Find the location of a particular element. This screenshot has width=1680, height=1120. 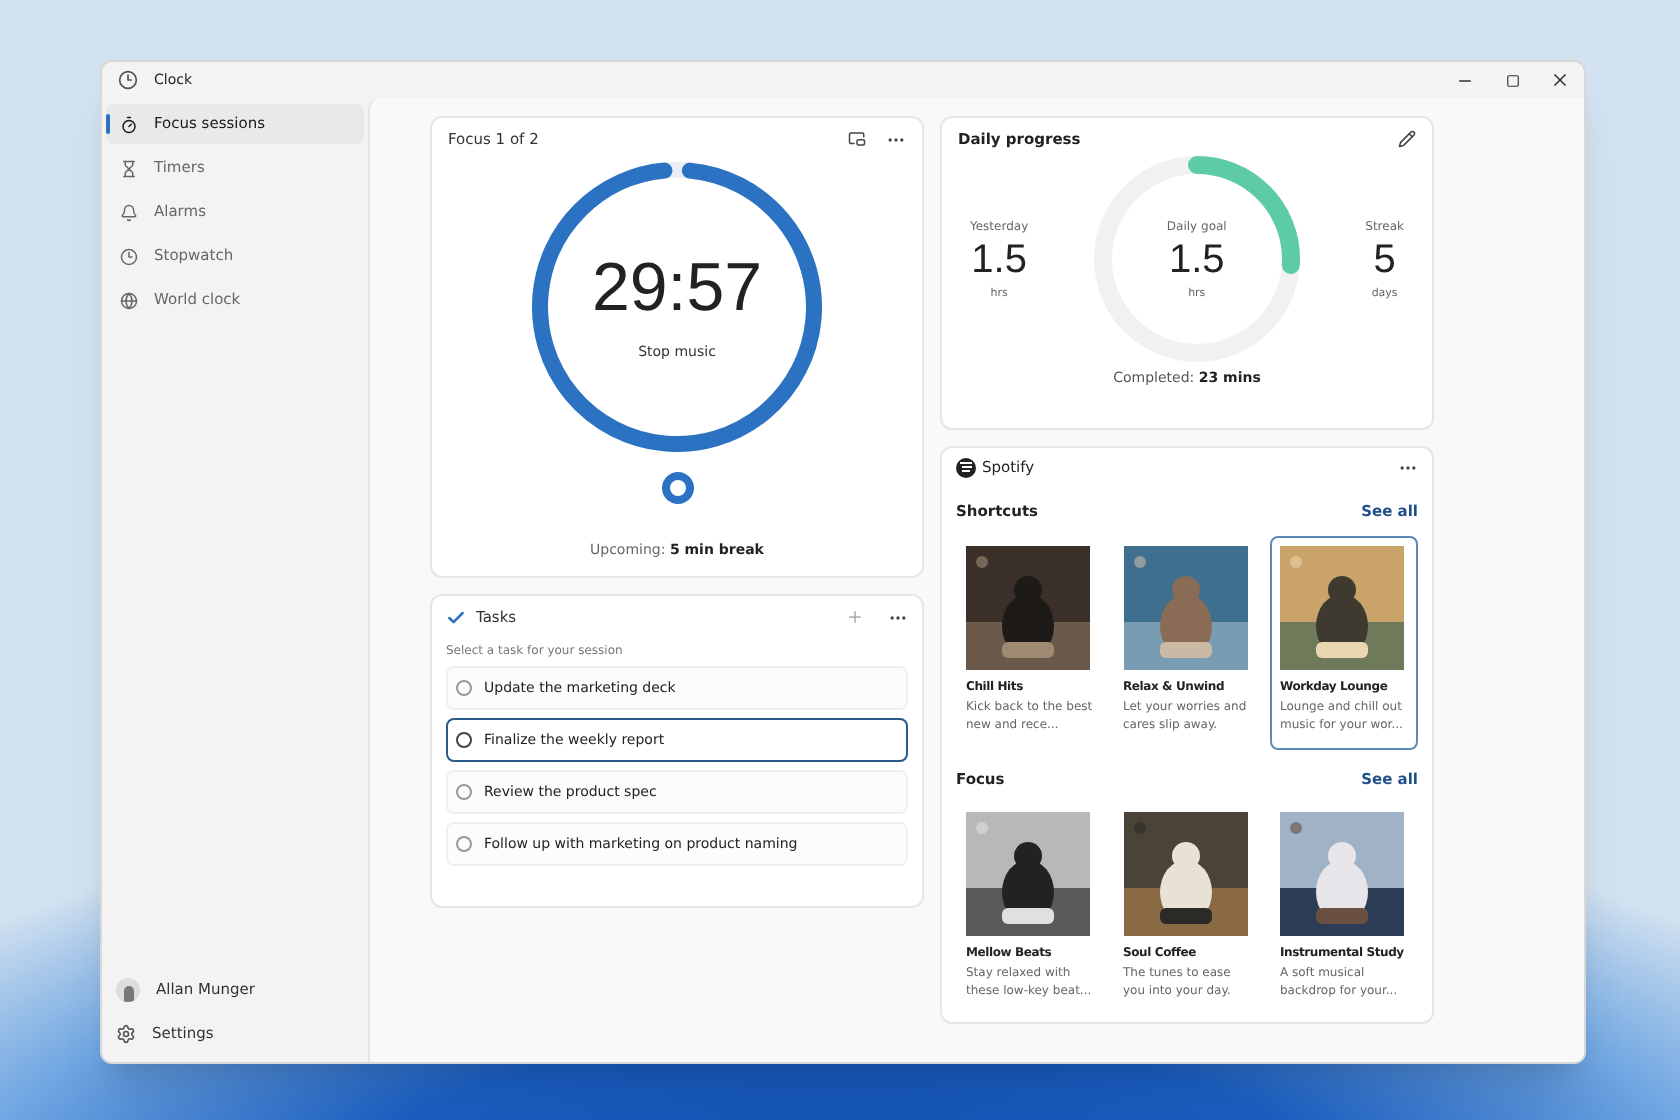

hourglass-icon is located at coordinates (129, 168).